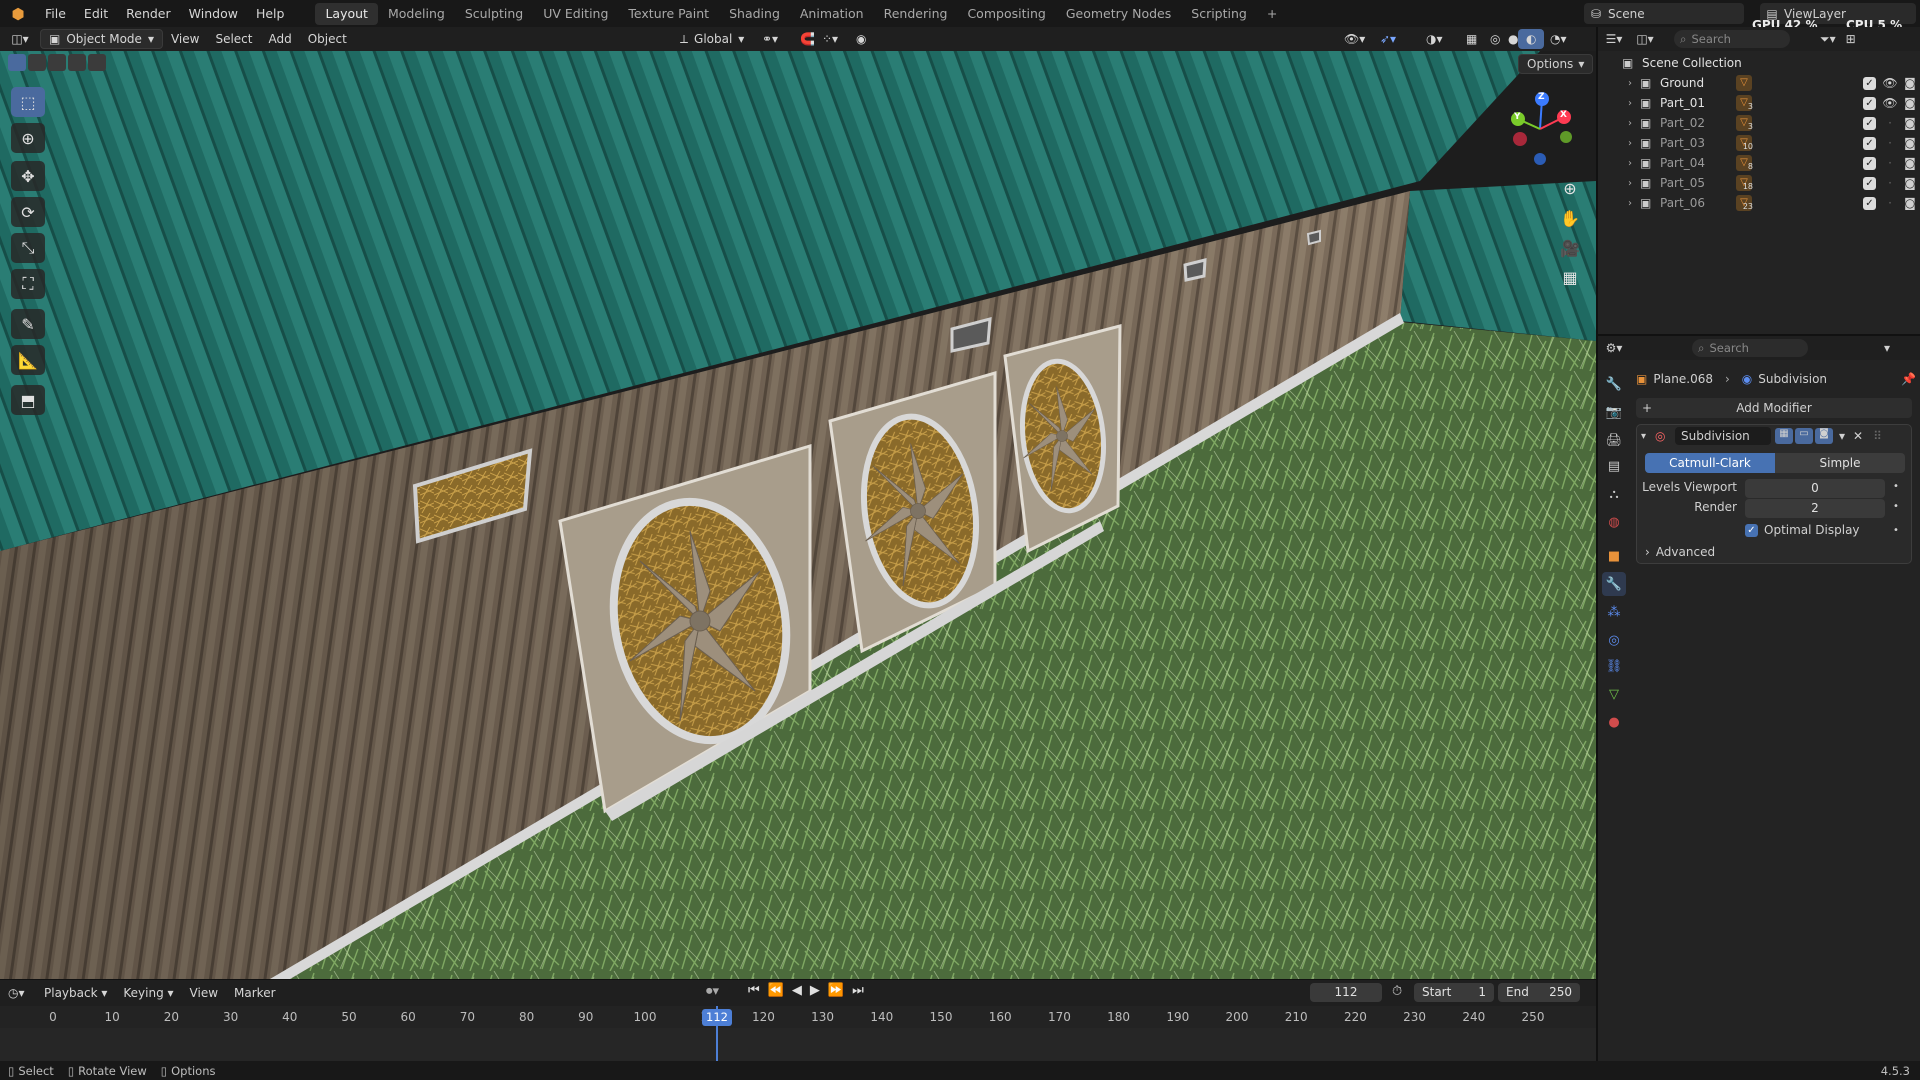 Image resolution: width=1920 pixels, height=1080 pixels. I want to click on pivot-icon: ⚭▾, so click(770, 39).